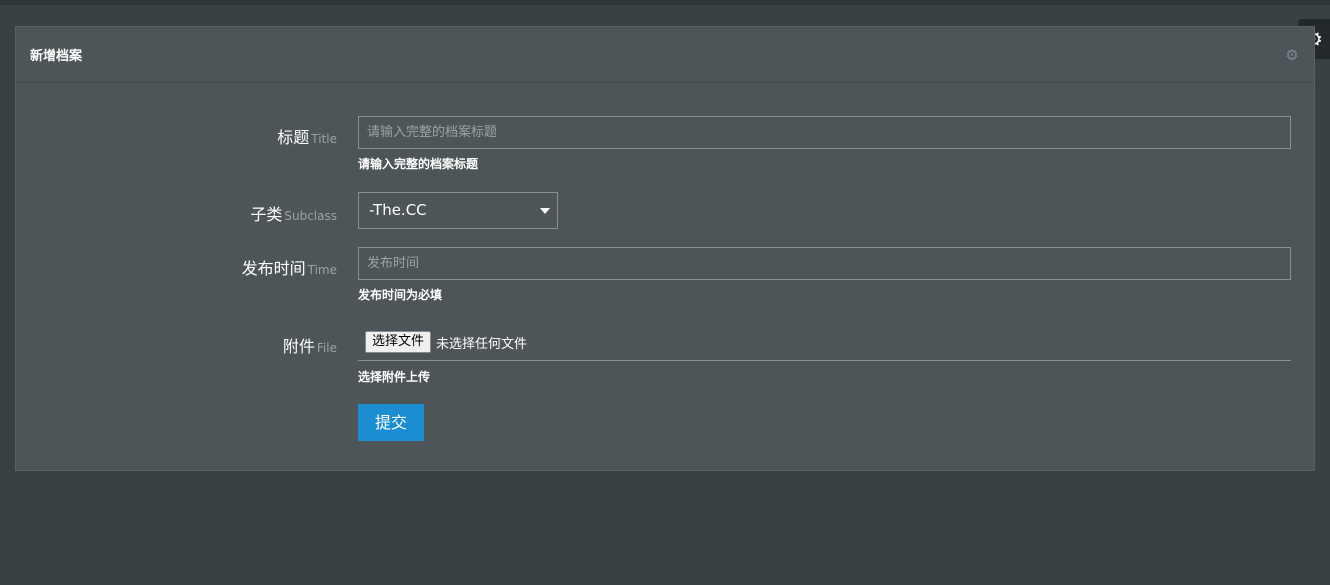 The image size is (1330, 585). Describe the element at coordinates (824, 344) in the screenshot. I see `file-input: 选择文件 未选择任何文件` at that location.